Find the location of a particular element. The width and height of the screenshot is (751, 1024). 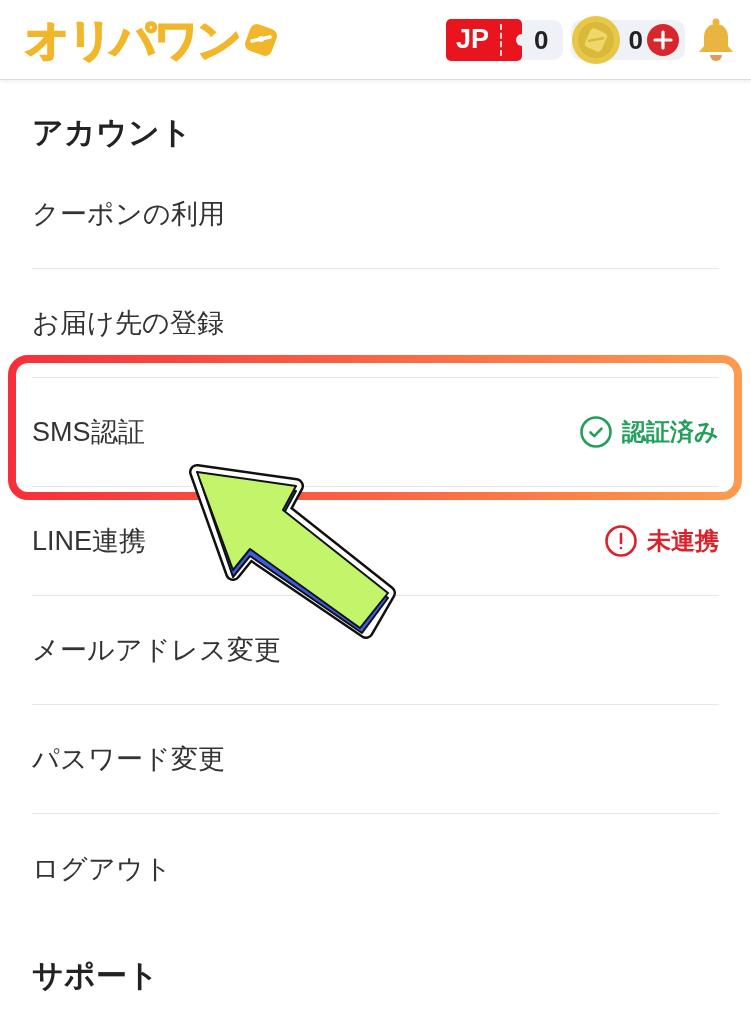

add-coins-icon is located at coordinates (663, 39).